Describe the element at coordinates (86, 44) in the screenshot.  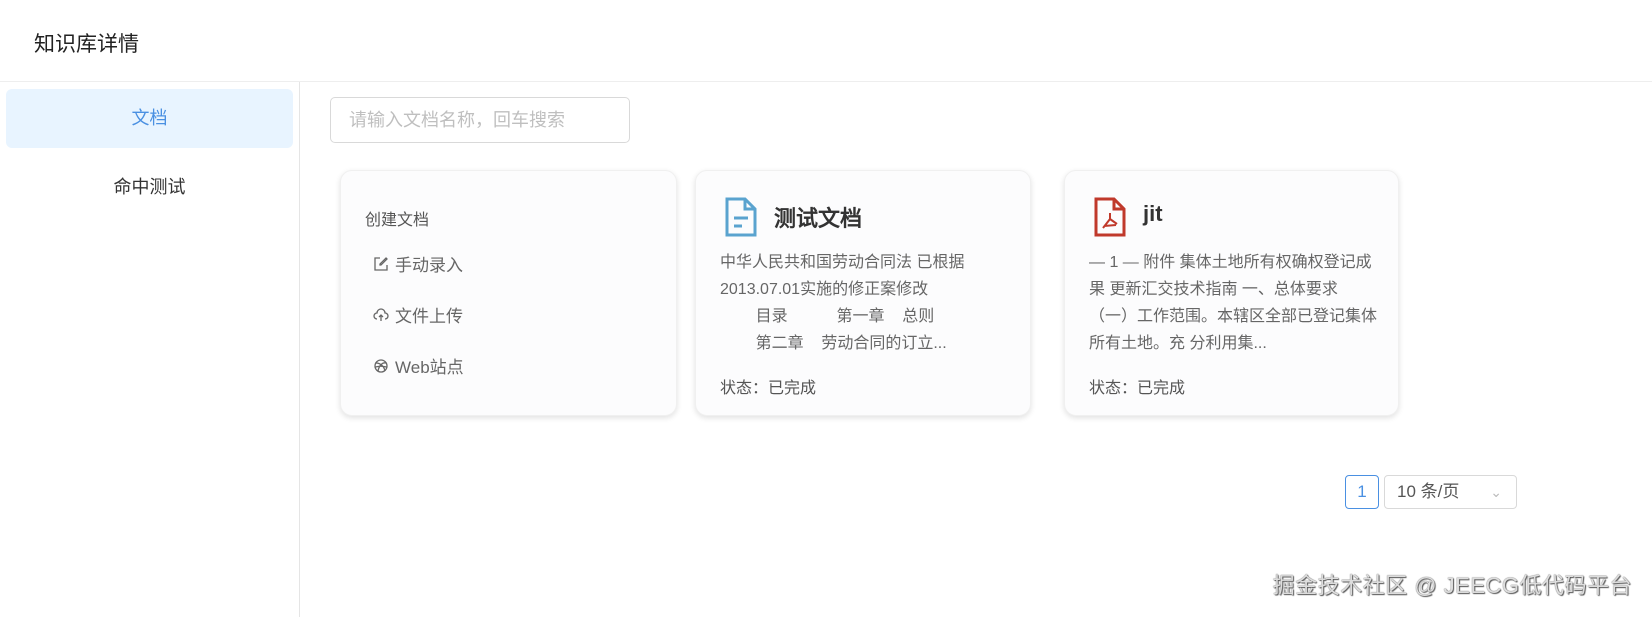
I see `page-title: 知识库详情` at that location.